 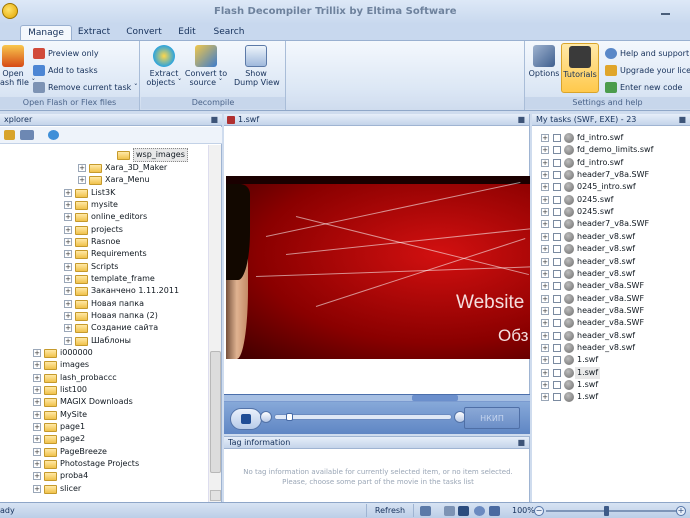 I want to click on timeline-strip, so click(x=377, y=398).